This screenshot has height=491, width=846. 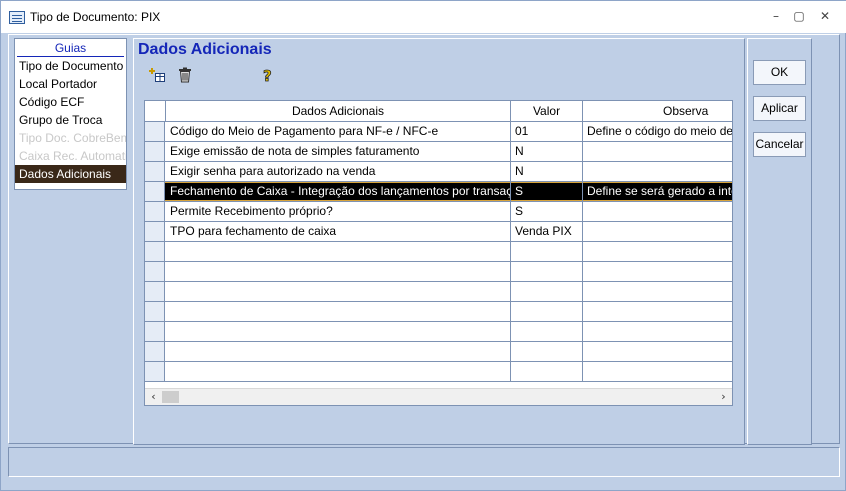 What do you see at coordinates (338, 171) in the screenshot?
I see `cell-dado: Exigir senha para autorizado na venda` at bounding box center [338, 171].